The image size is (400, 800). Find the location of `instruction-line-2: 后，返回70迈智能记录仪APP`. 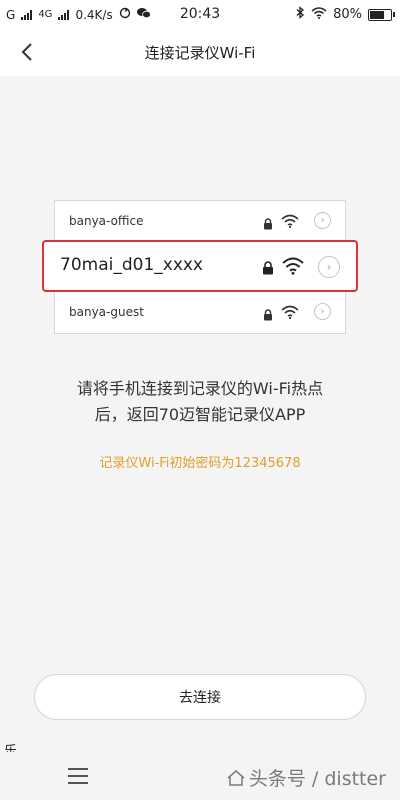

instruction-line-2: 后，返回70迈智能记录仪APP is located at coordinates (200, 414).